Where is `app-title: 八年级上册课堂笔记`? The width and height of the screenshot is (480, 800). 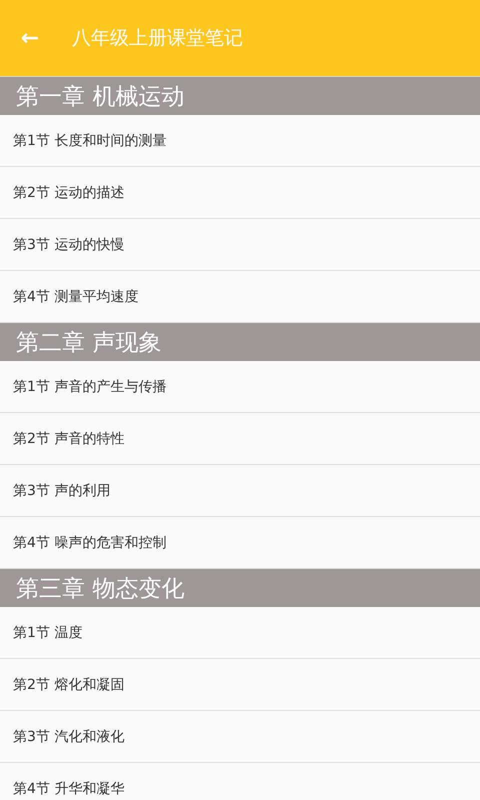 app-title: 八年级上册课堂笔记 is located at coordinates (157, 38).